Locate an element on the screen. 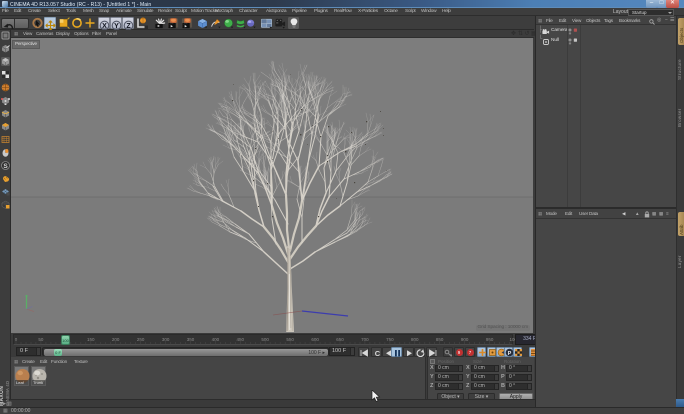 The height and width of the screenshot is (414, 684). svg-text: Y is located at coordinates (116, 26).